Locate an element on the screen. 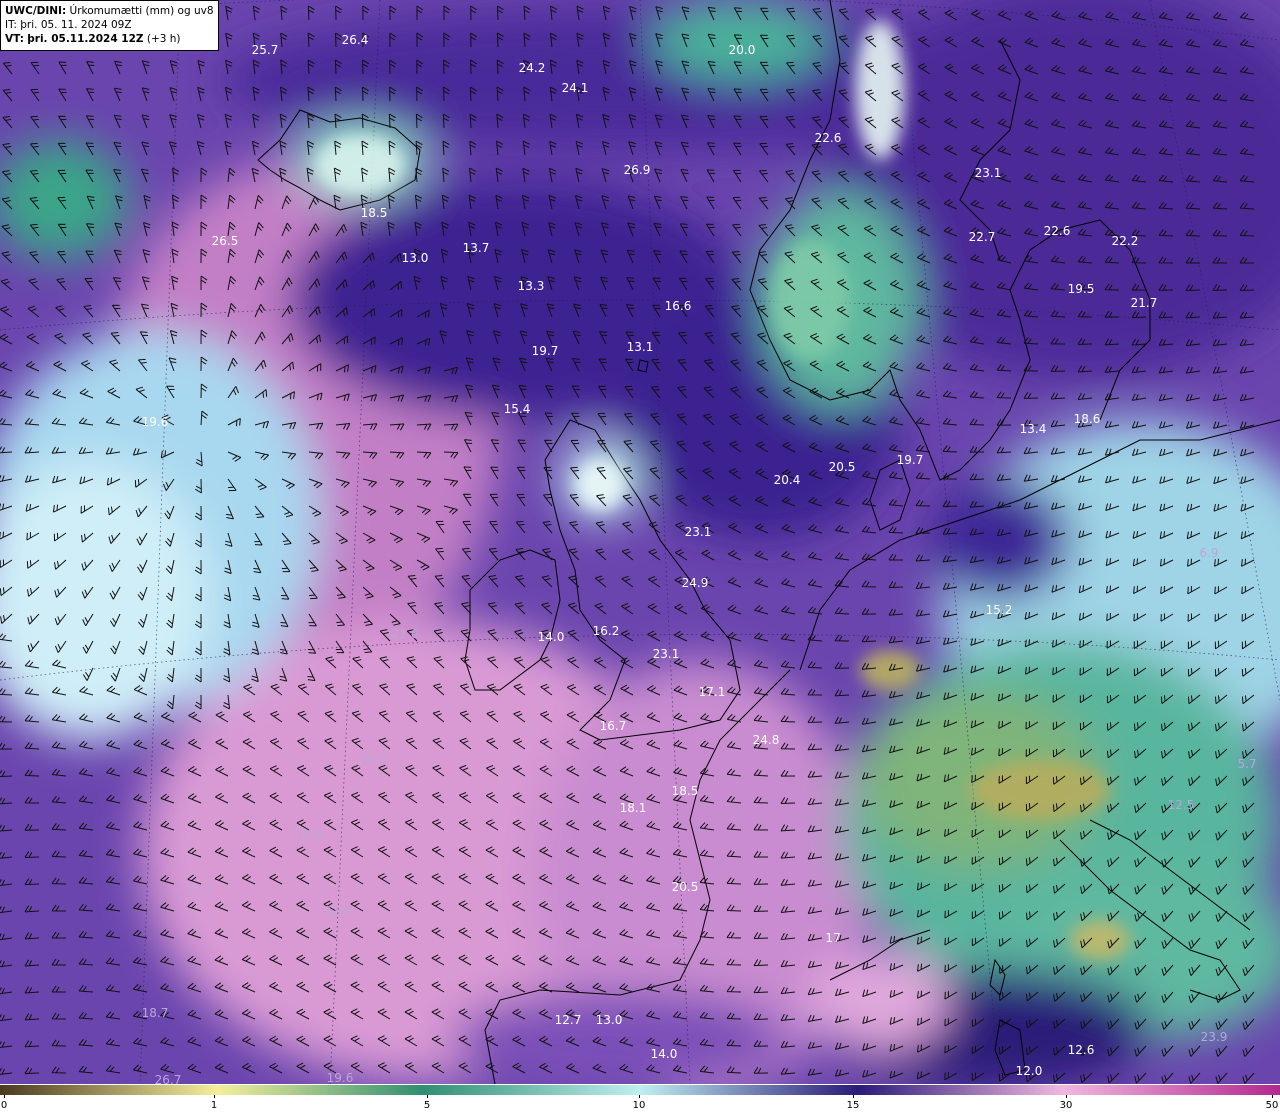 Image resolution: width=1280 pixels, height=1115 pixels. colorbar-tick-label: 1 is located at coordinates (214, 1105).